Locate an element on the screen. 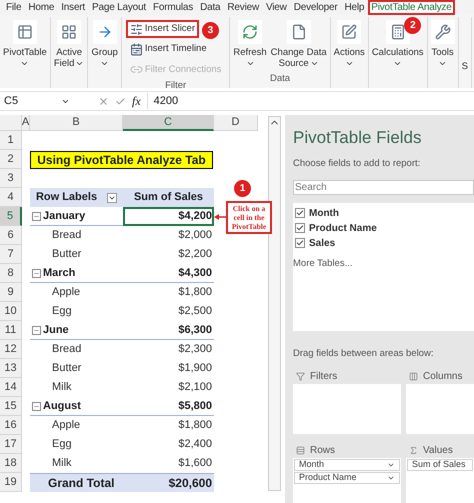 The image size is (474, 503). ribbon-button: Change Data Source is located at coordinates (299, 44).